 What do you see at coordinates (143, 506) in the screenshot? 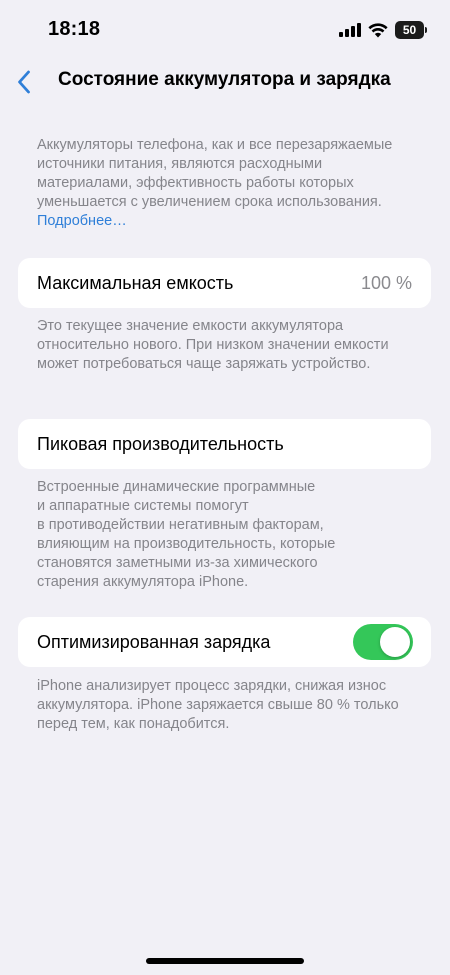
I see `peak-performance-footnote-line: и аппаратные системы помогут` at bounding box center [143, 506].